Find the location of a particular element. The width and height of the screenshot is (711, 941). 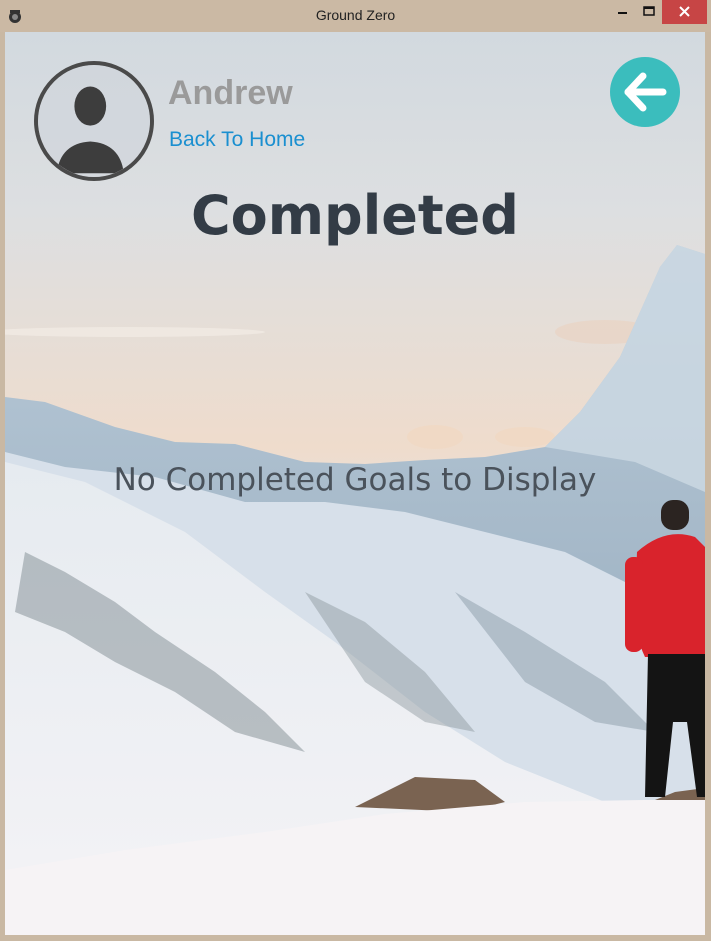

back-button is located at coordinates (645, 92).